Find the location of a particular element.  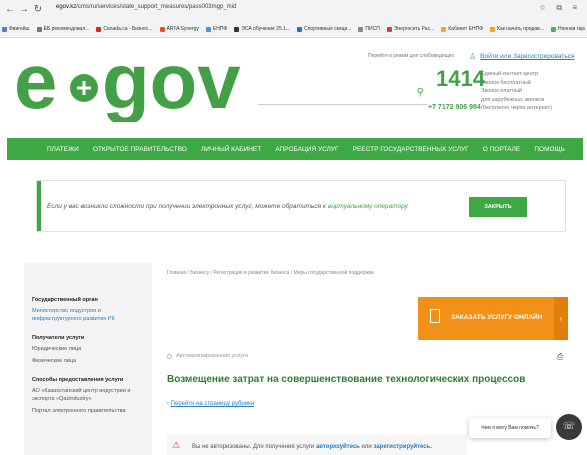

egov-logo: e gov is located at coordinates (131, 86).